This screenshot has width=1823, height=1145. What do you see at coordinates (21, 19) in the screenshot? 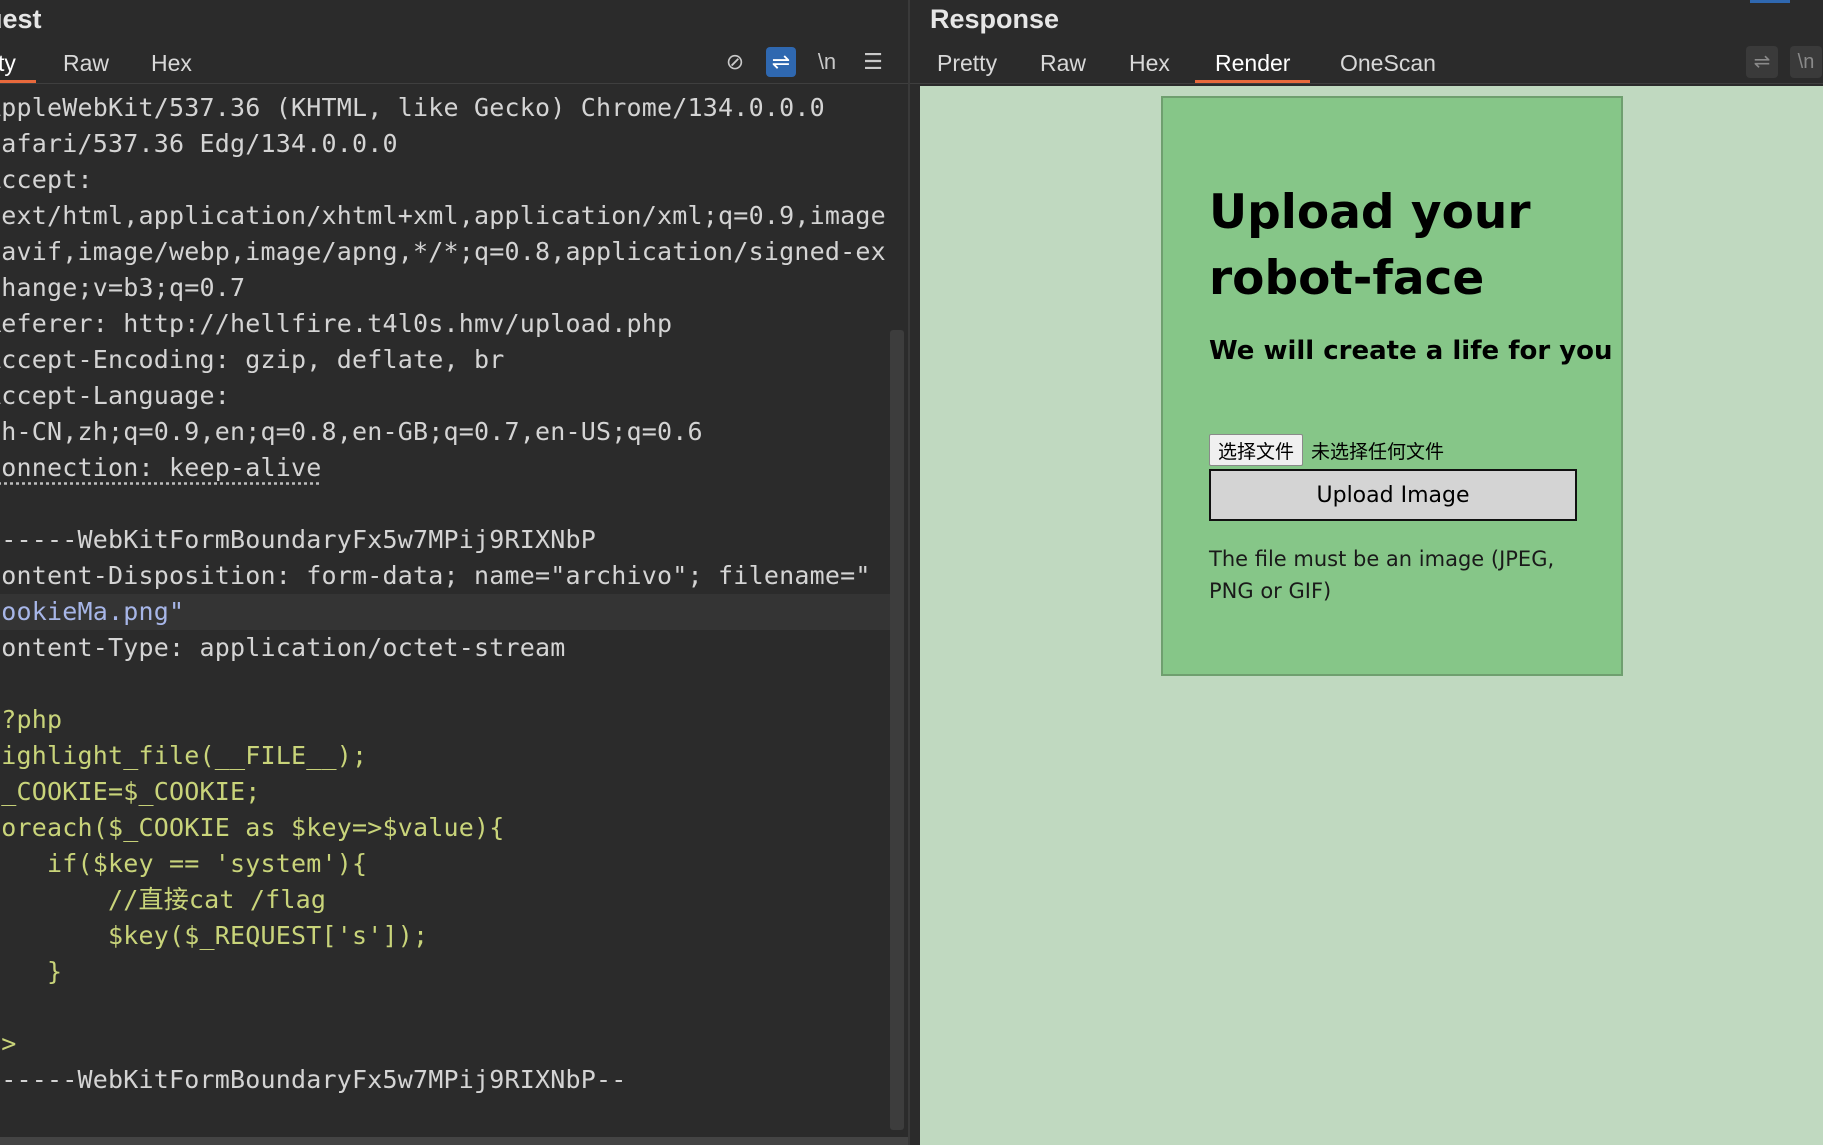
I see `request-title: uest` at bounding box center [21, 19].